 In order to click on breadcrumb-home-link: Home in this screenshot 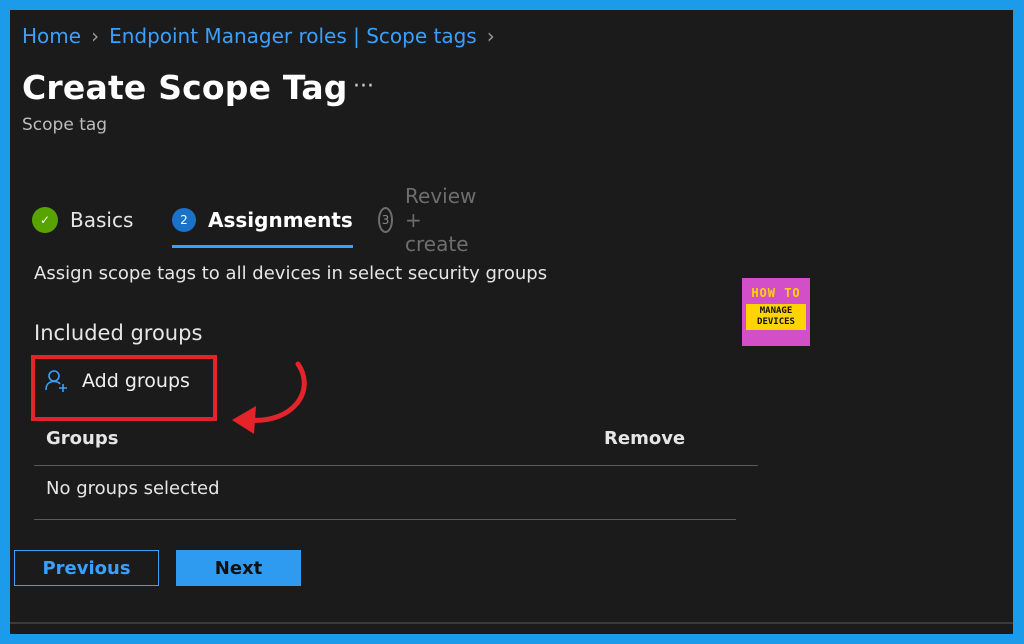, I will do `click(51, 36)`.